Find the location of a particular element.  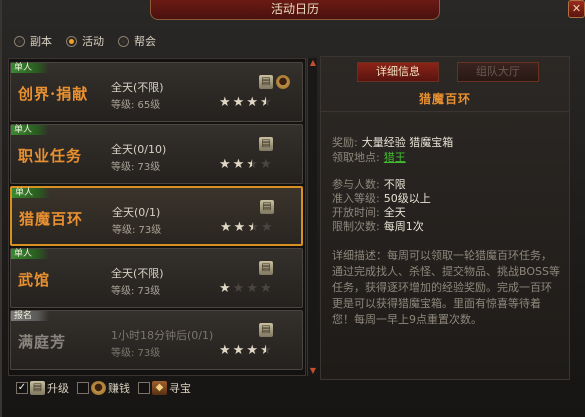

activity-name: 猎魔百环 is located at coordinates (51, 219).